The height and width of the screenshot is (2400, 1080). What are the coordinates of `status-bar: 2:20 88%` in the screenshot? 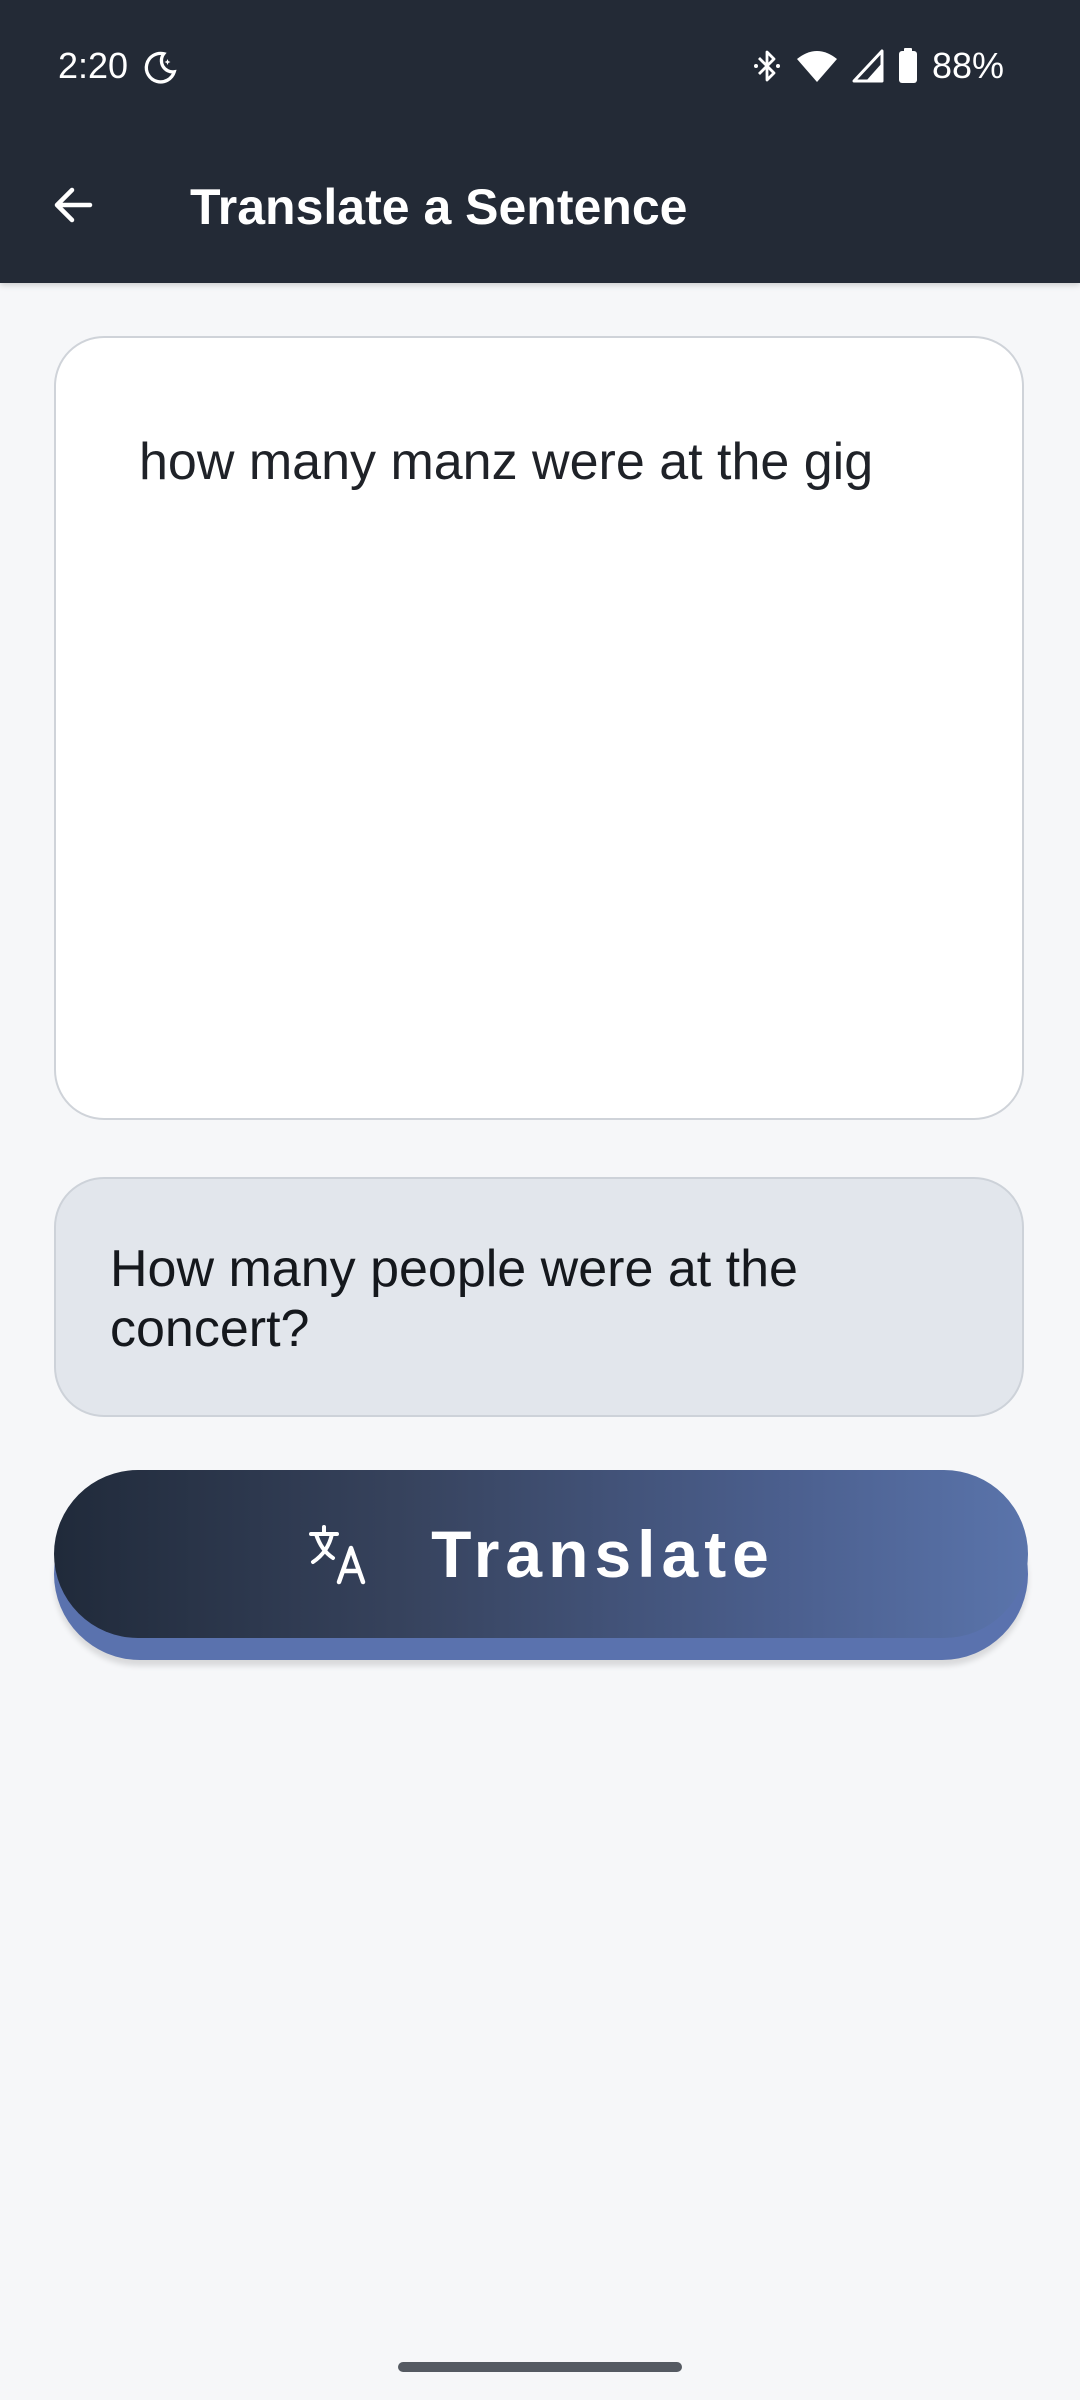 It's located at (540, 67).